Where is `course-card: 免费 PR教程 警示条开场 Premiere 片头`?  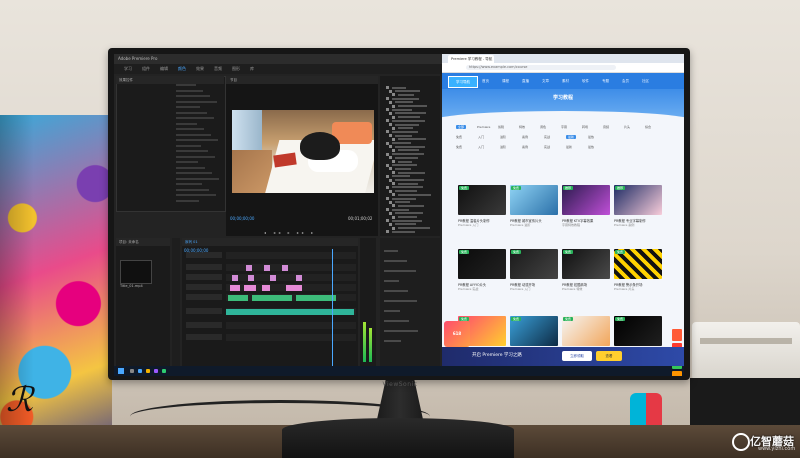
course-card: 免费 PR教程 警示条开场 Premiere 片头 is located at coordinates (638, 272).